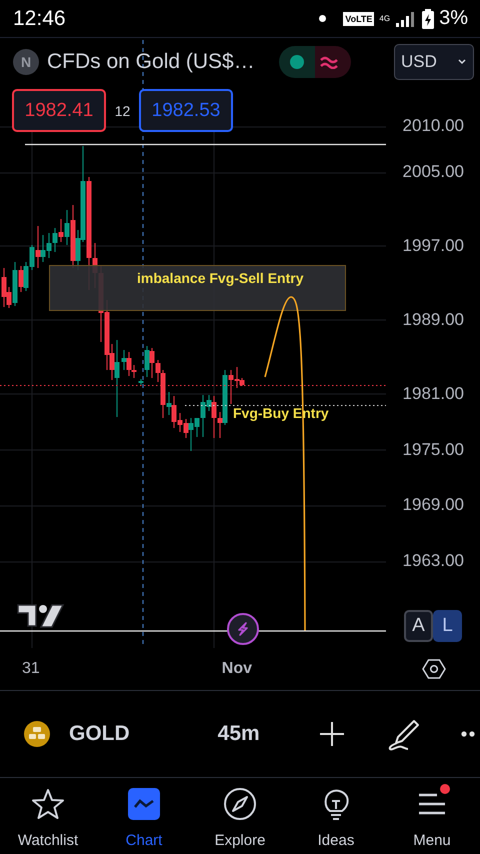  What do you see at coordinates (358, 19) in the screenshot?
I see `network-badge: VoLTE` at bounding box center [358, 19].